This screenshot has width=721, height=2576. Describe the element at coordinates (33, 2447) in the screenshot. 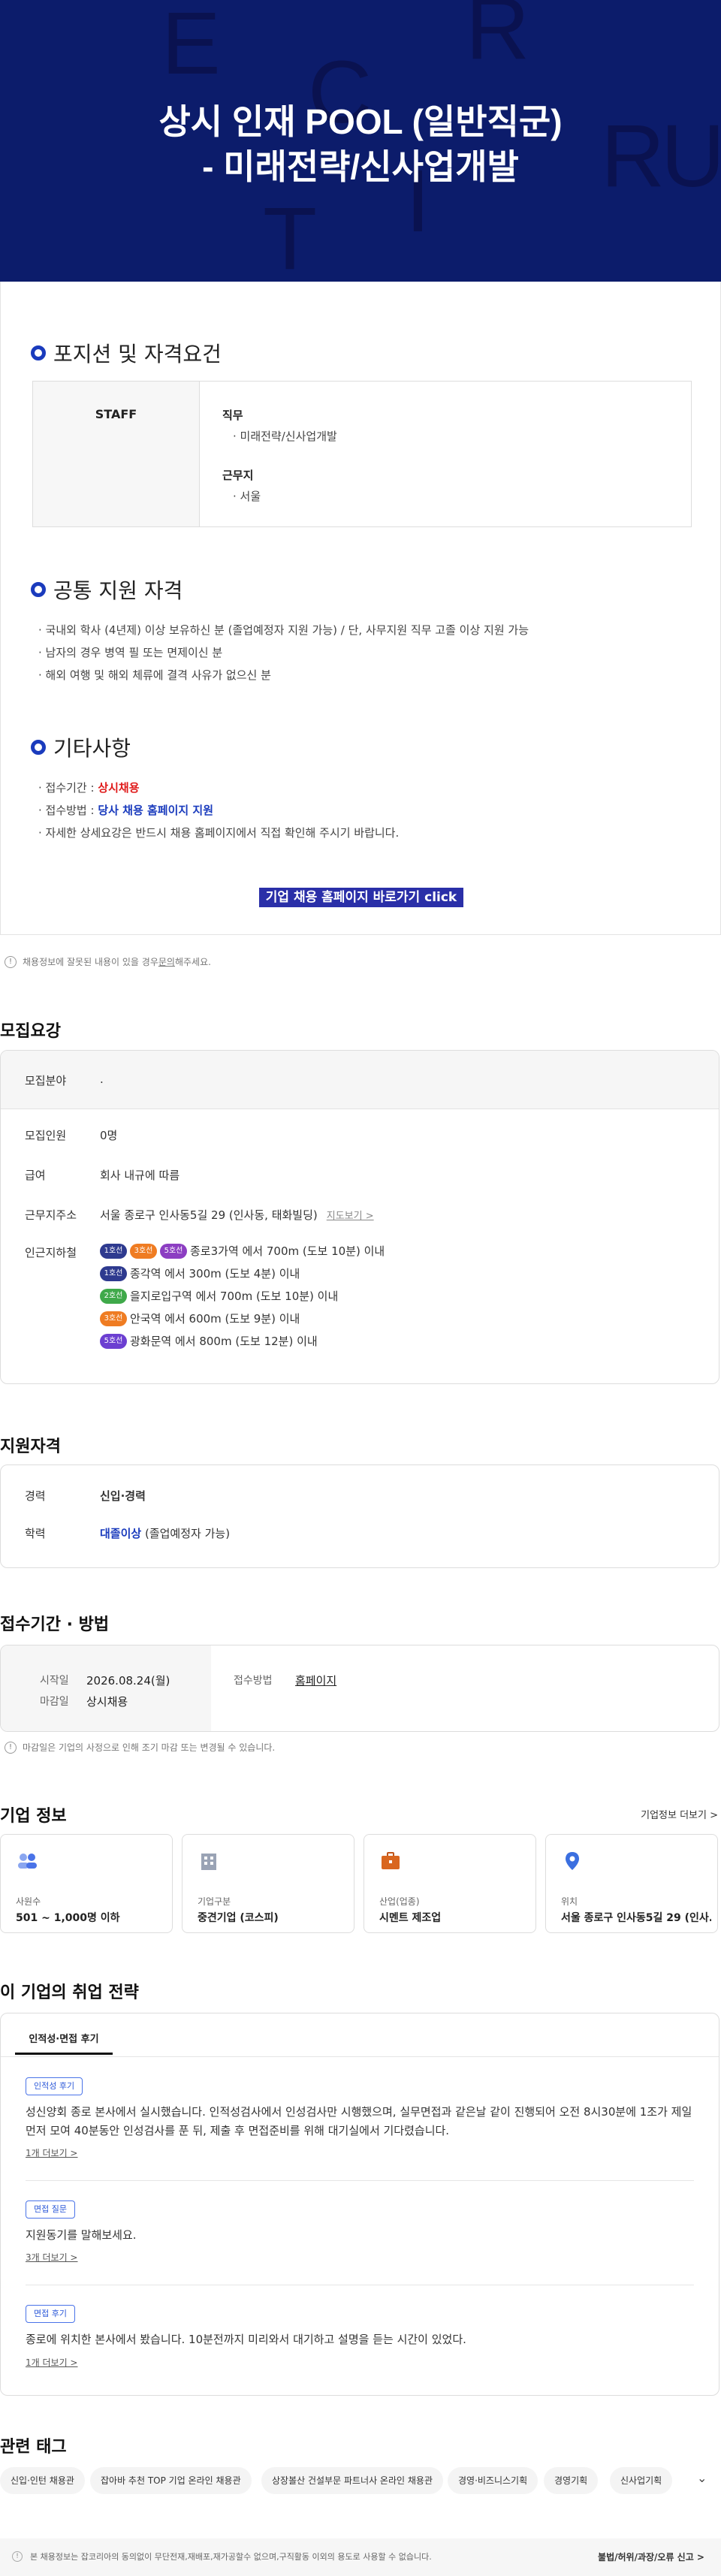

I see `section-title-tags: 관련 태그` at that location.